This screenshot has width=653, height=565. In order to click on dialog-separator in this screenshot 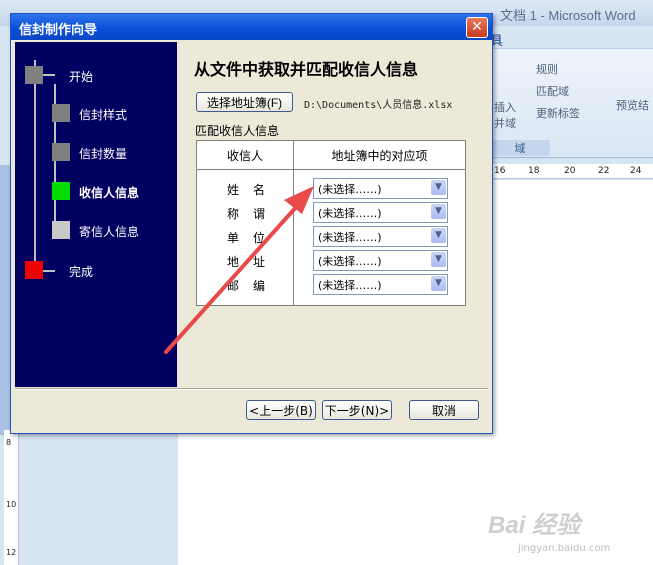, I will do `click(251, 389)`.